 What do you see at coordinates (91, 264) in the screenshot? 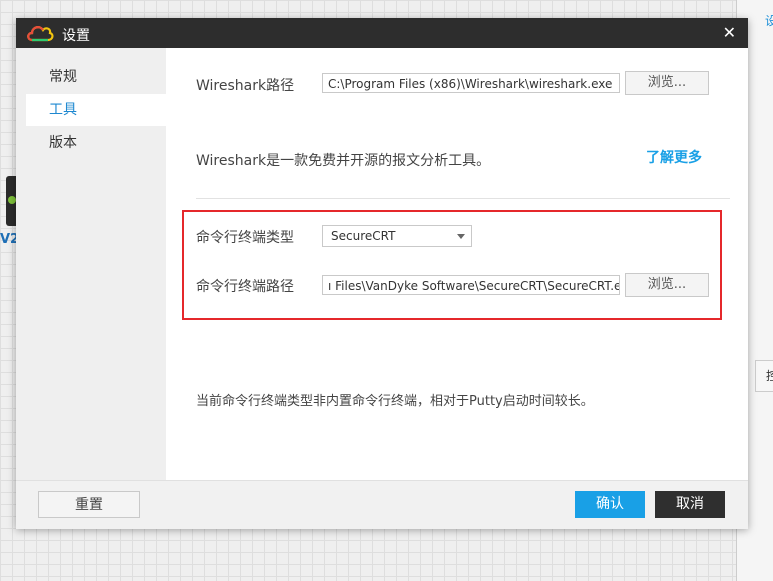
I see `settings-sidebar: 常规 工具 版本` at bounding box center [91, 264].